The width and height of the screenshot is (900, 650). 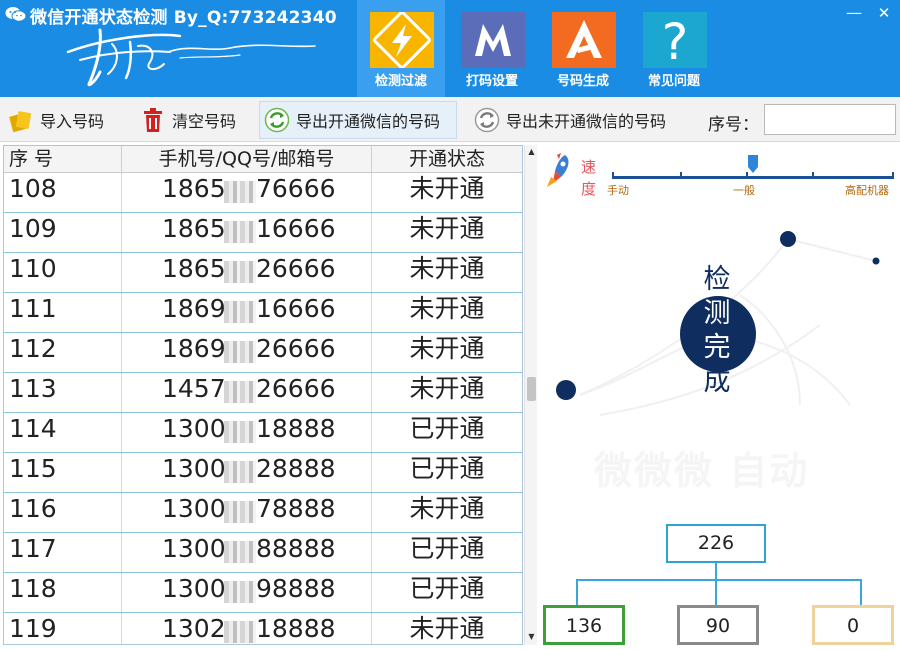 What do you see at coordinates (716, 543) in the screenshot?
I see `total-count-box: 226` at bounding box center [716, 543].